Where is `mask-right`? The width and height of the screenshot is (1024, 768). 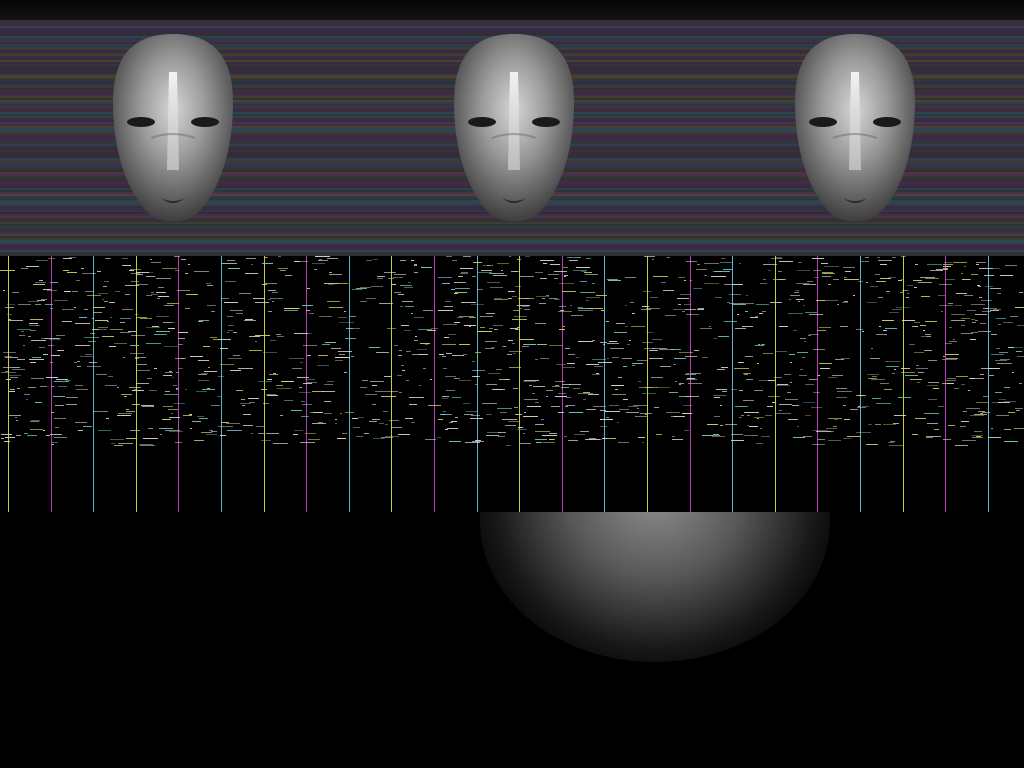
mask-right is located at coordinates (855, 128).